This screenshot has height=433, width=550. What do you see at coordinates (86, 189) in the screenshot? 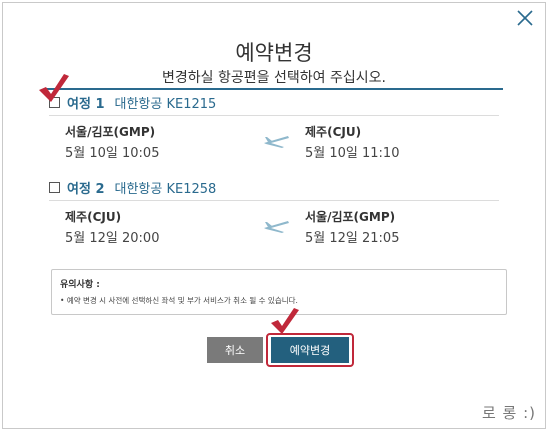
I see `segment-2-label: 여정 2` at bounding box center [86, 189].